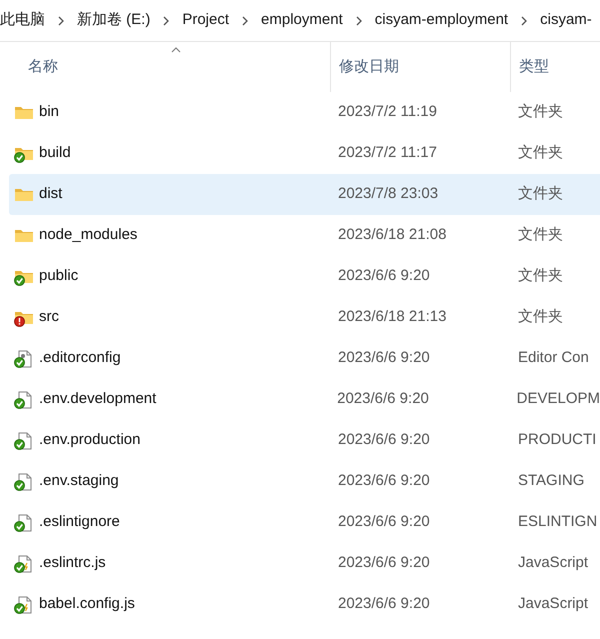  I want to click on file-name: .eslintrc.js, so click(72, 563).